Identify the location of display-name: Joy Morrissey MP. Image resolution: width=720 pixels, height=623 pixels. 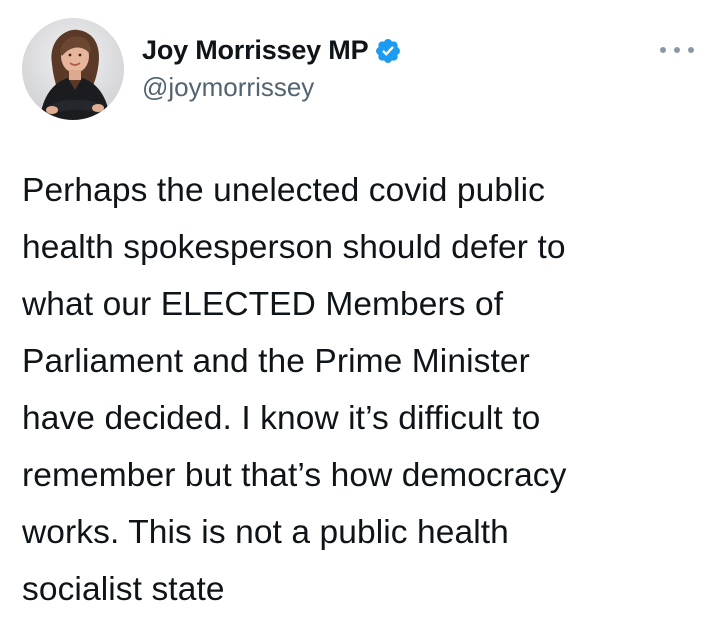
(255, 50).